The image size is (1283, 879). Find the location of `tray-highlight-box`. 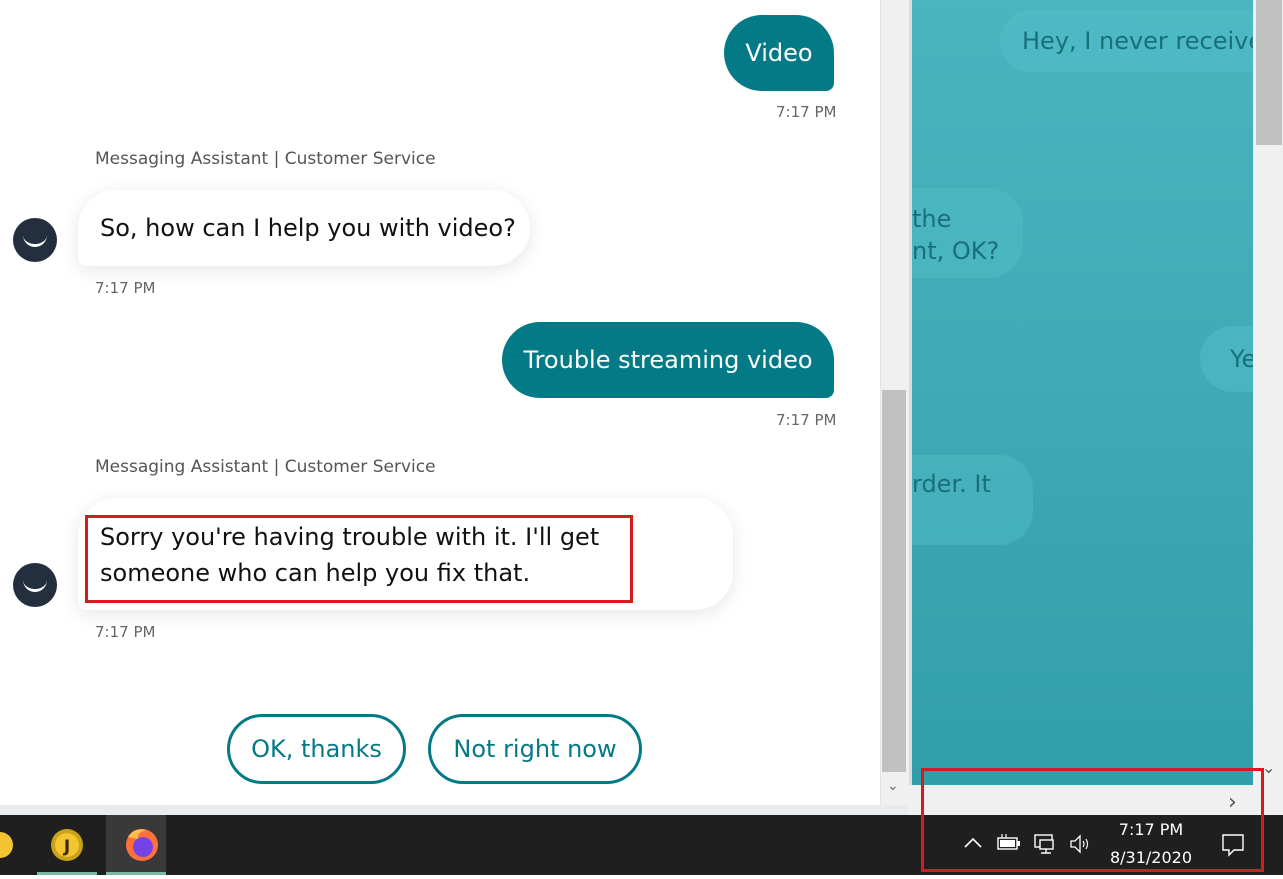

tray-highlight-box is located at coordinates (1092, 820).